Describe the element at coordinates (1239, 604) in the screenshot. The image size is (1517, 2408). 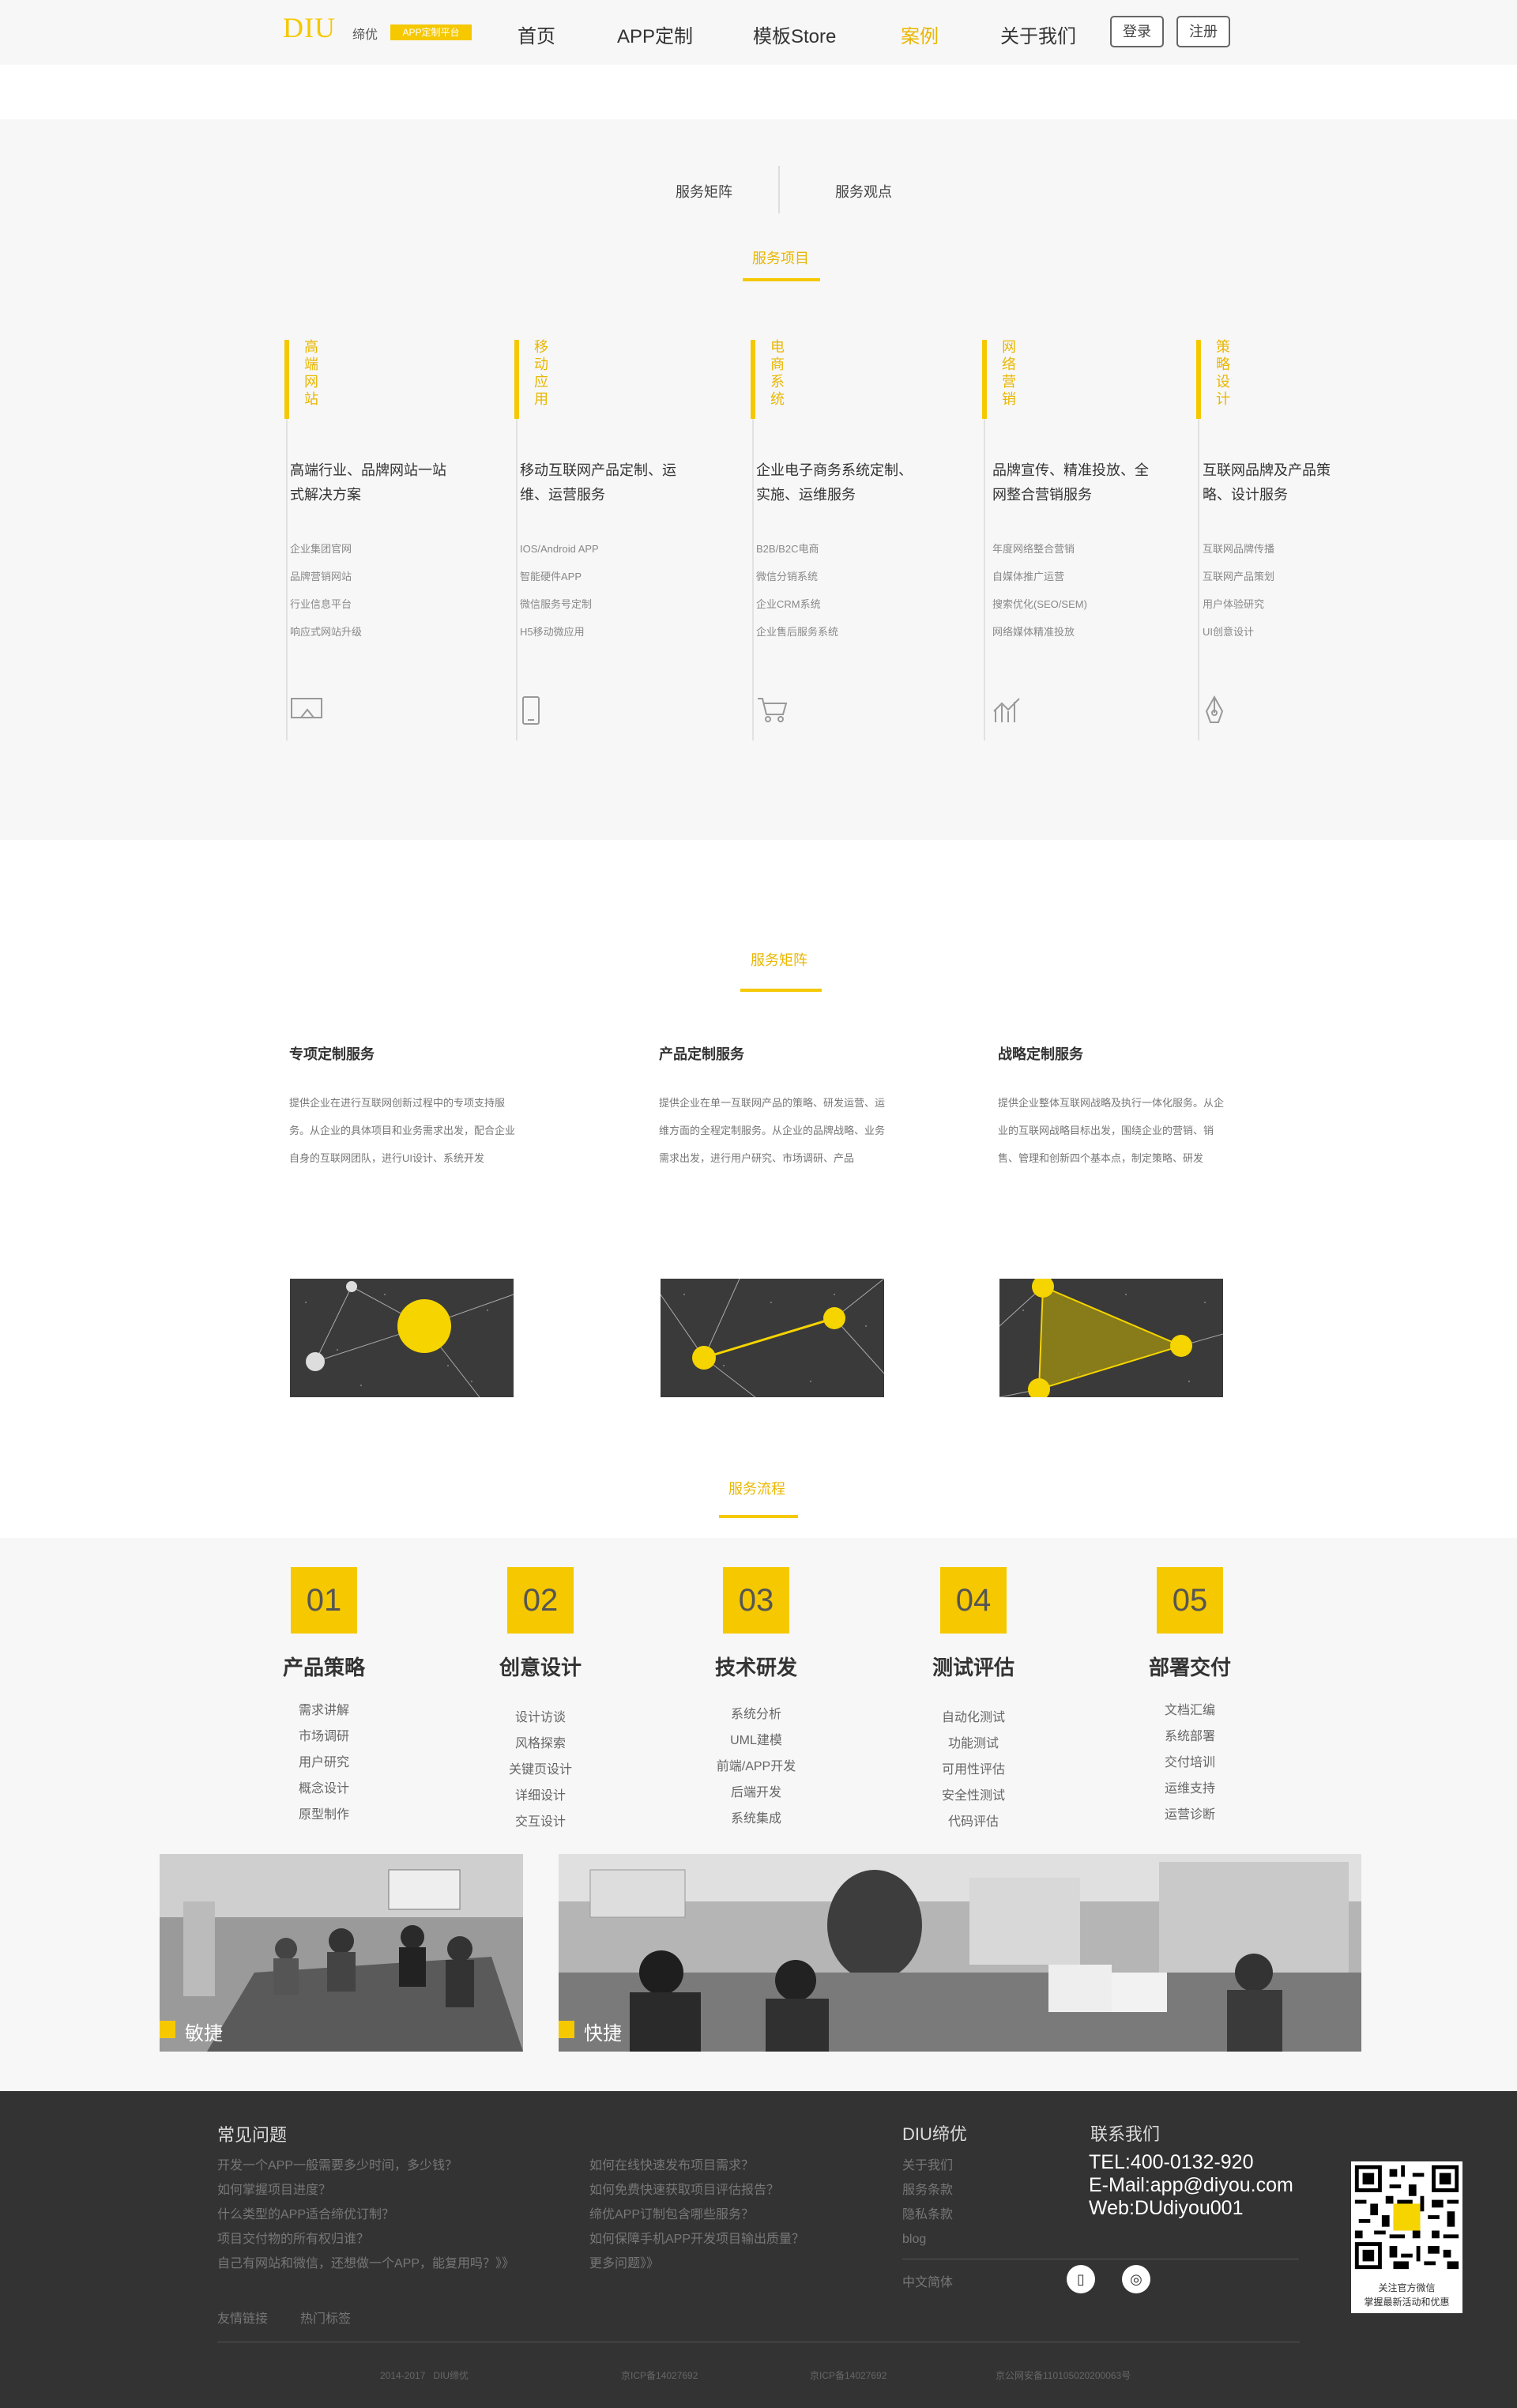
I see `list-item: 用户体验研究` at that location.